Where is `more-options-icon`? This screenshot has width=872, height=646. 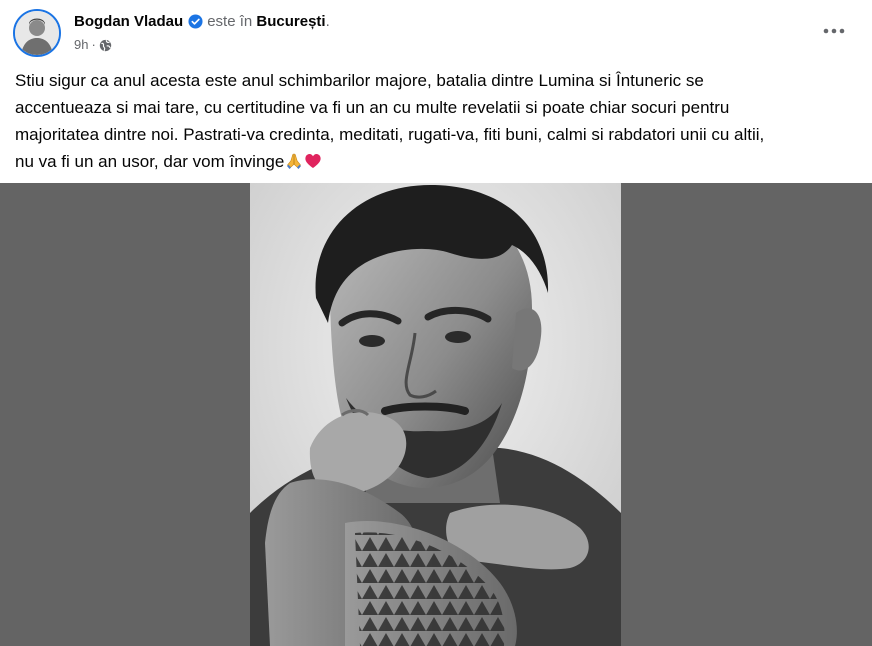
more-options-icon is located at coordinates (834, 31).